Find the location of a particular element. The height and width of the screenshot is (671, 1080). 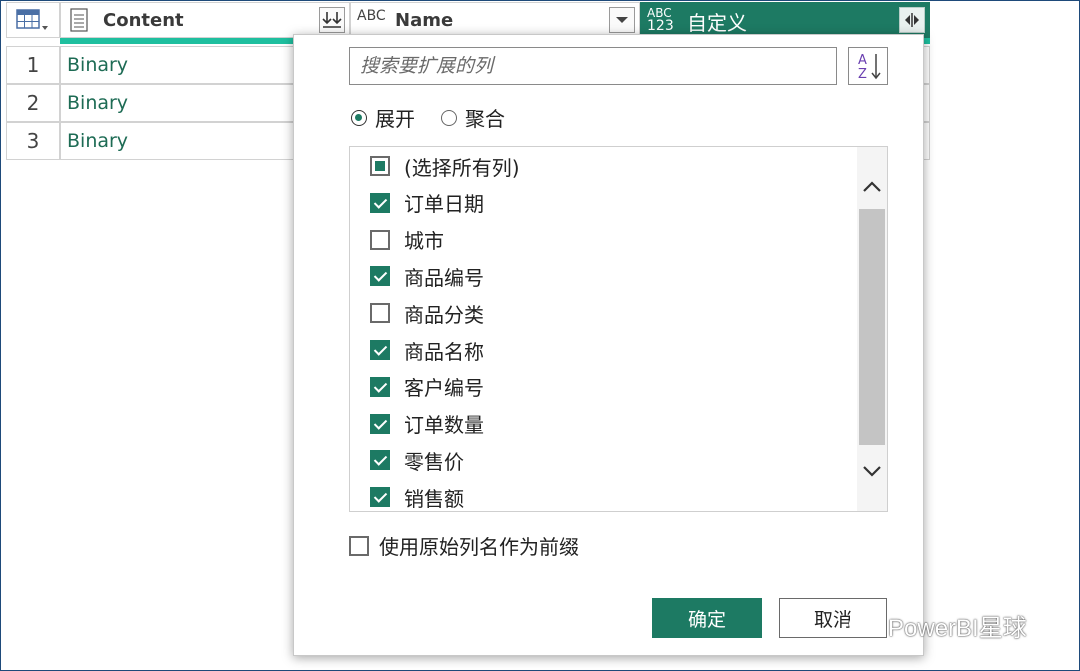

column-checkbox-item: 零售价 is located at coordinates (417, 460).